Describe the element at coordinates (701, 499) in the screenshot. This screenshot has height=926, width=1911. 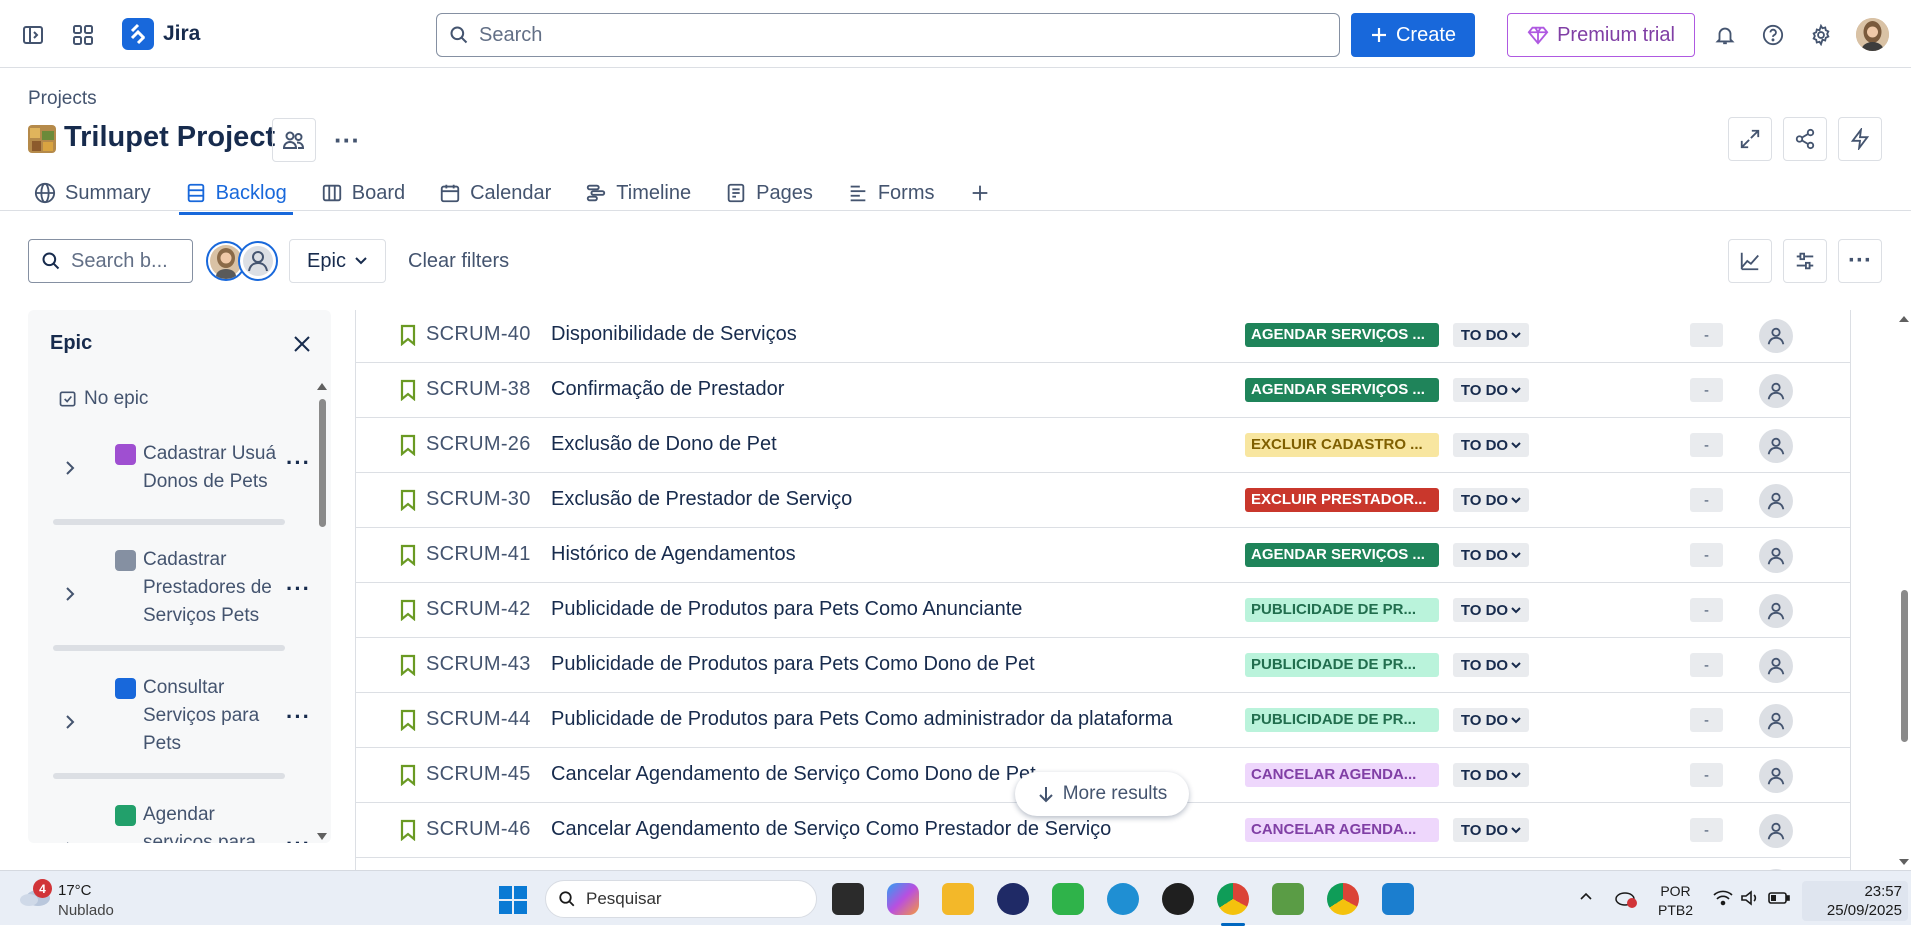
I see `issue-summary: Exclusão de Prestador de Serviço` at that location.